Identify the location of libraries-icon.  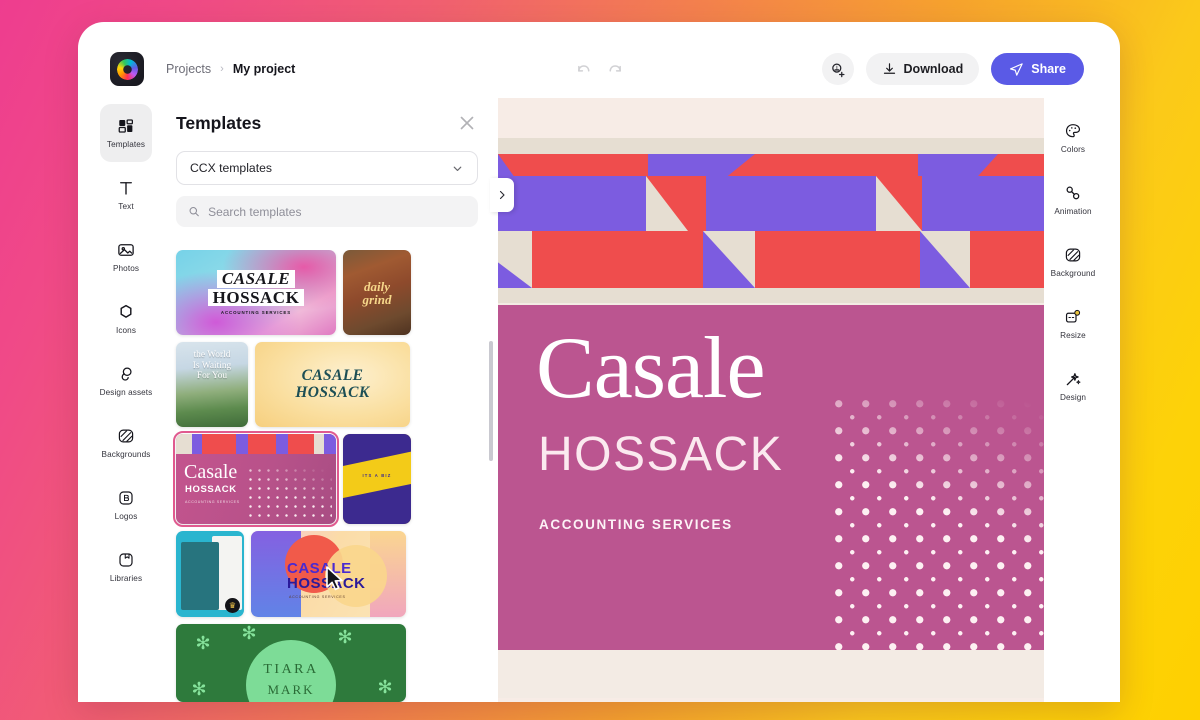
(126, 560).